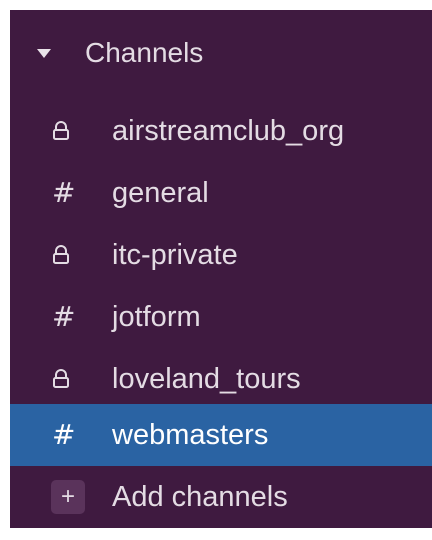 The height and width of the screenshot is (540, 432). Describe the element at coordinates (144, 52) in the screenshot. I see `channels-section-title: Channels` at that location.